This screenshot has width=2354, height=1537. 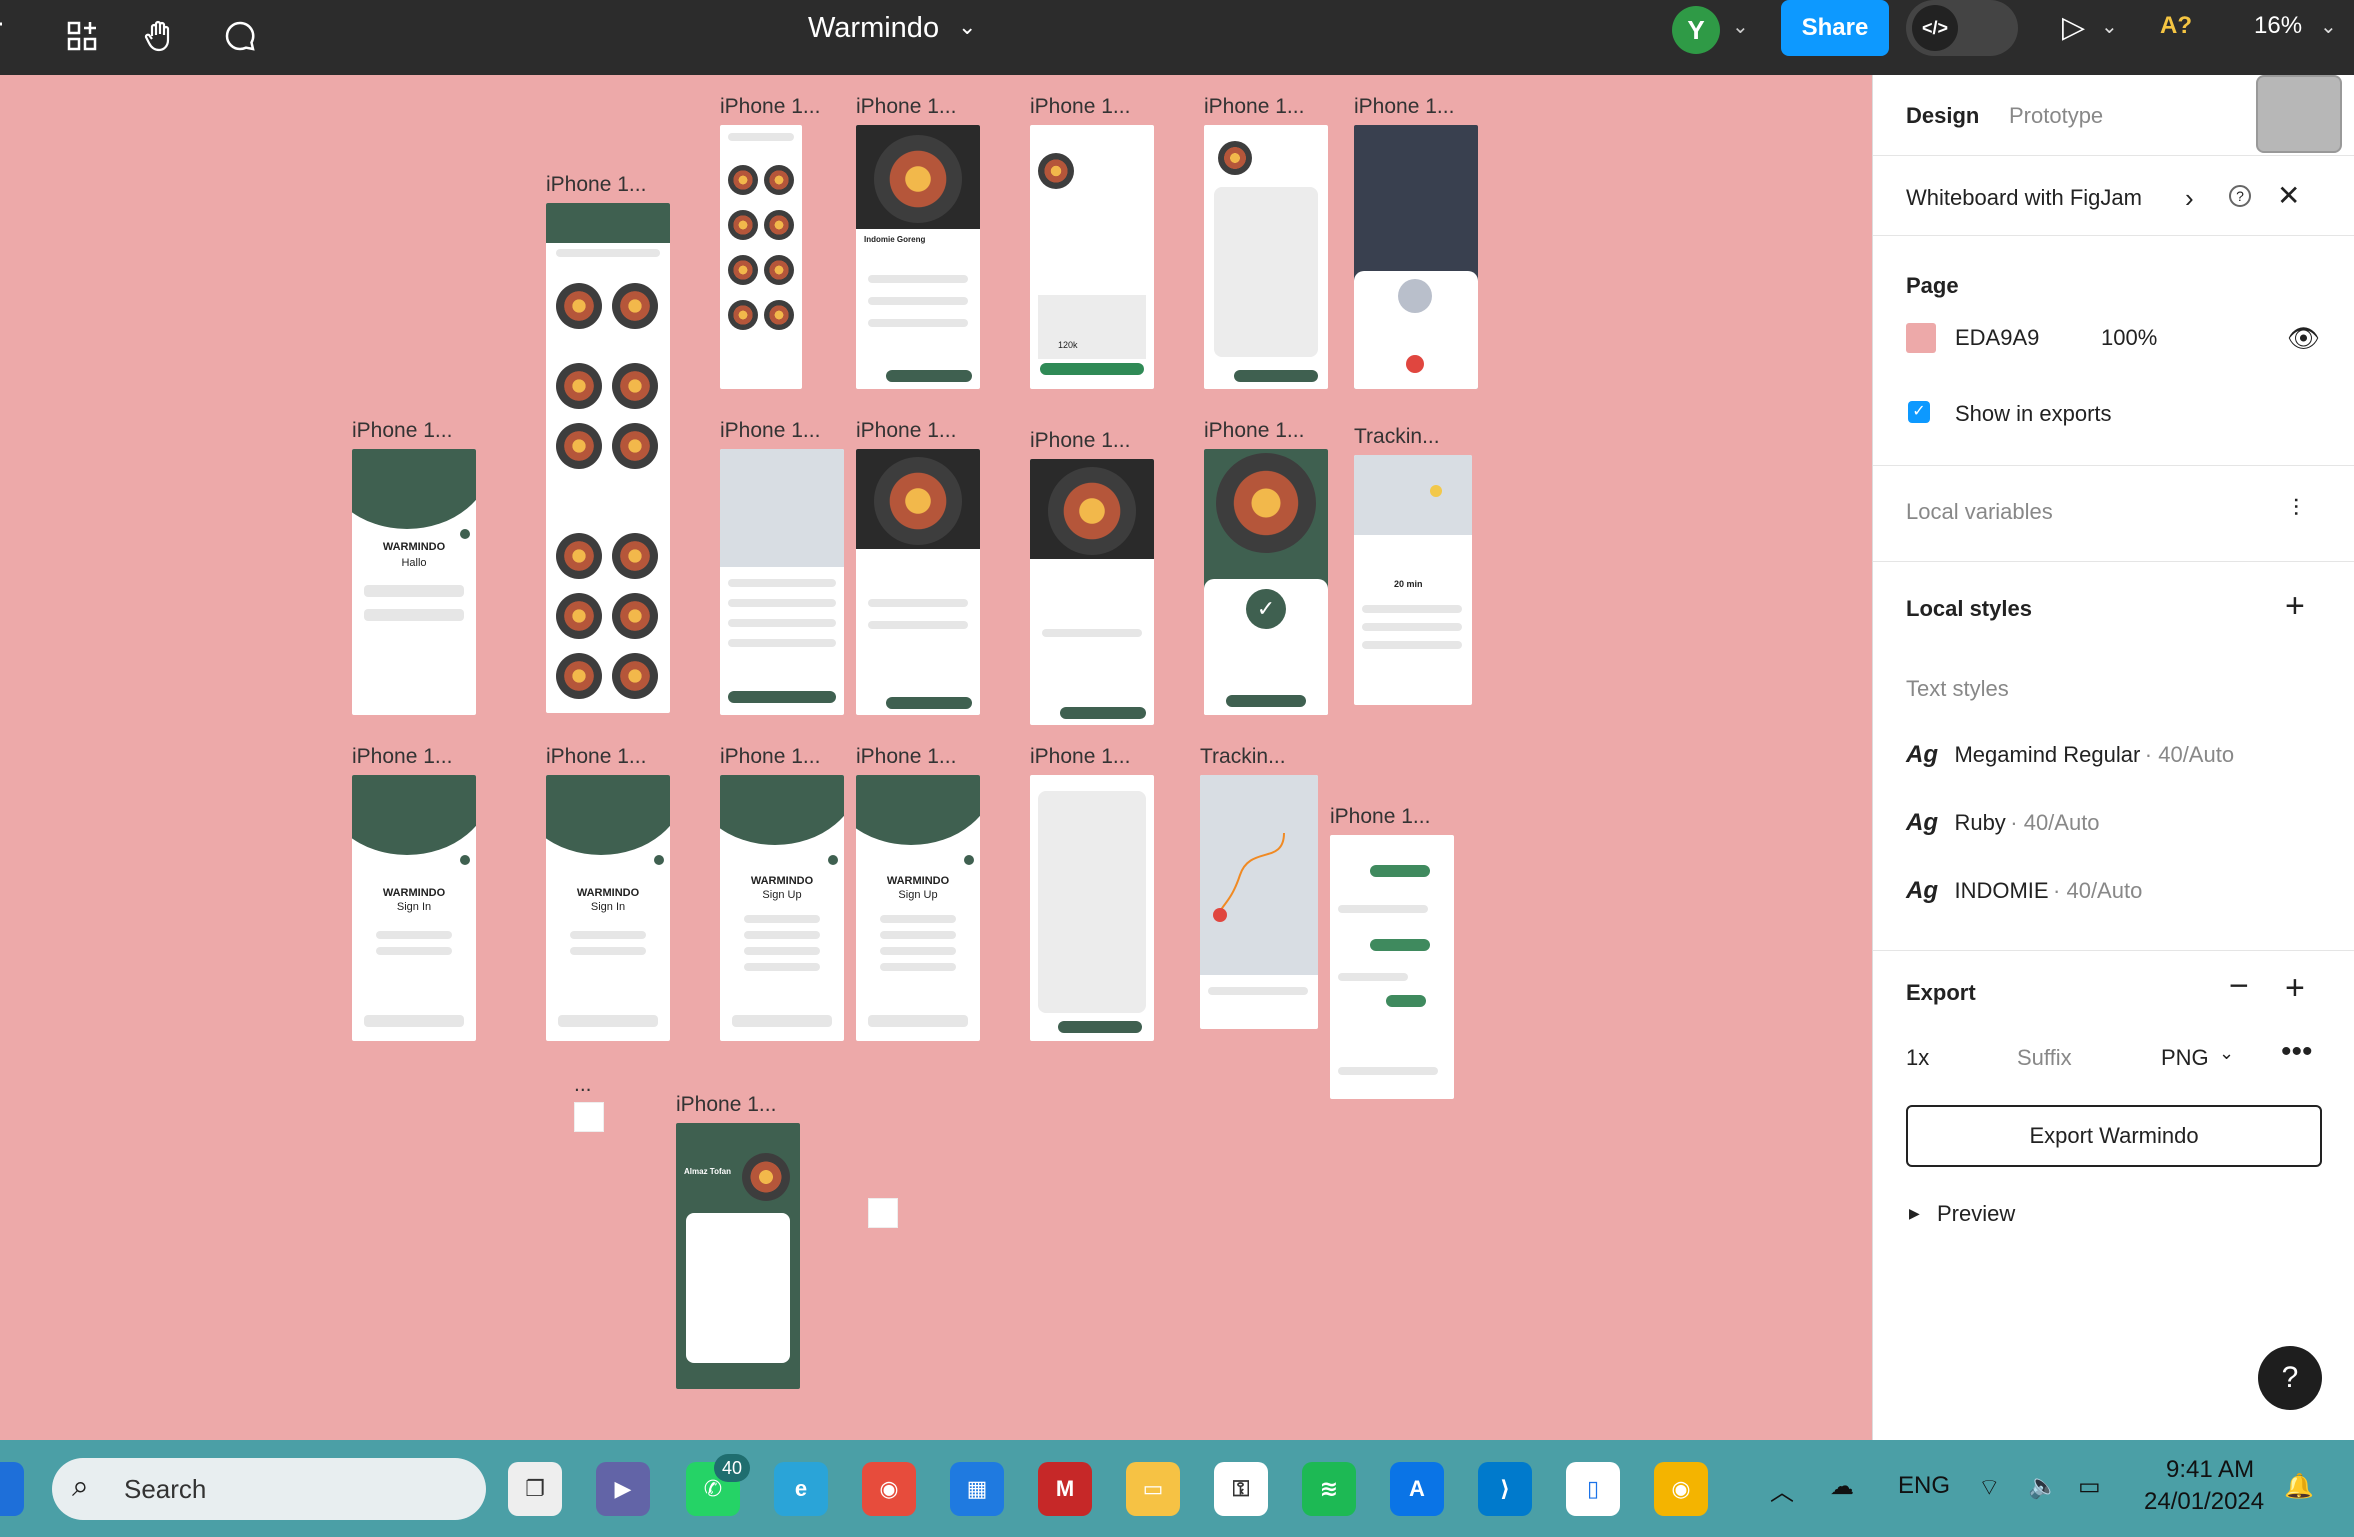 I want to click on task-view-icon: ❐, so click(x=535, y=1489).